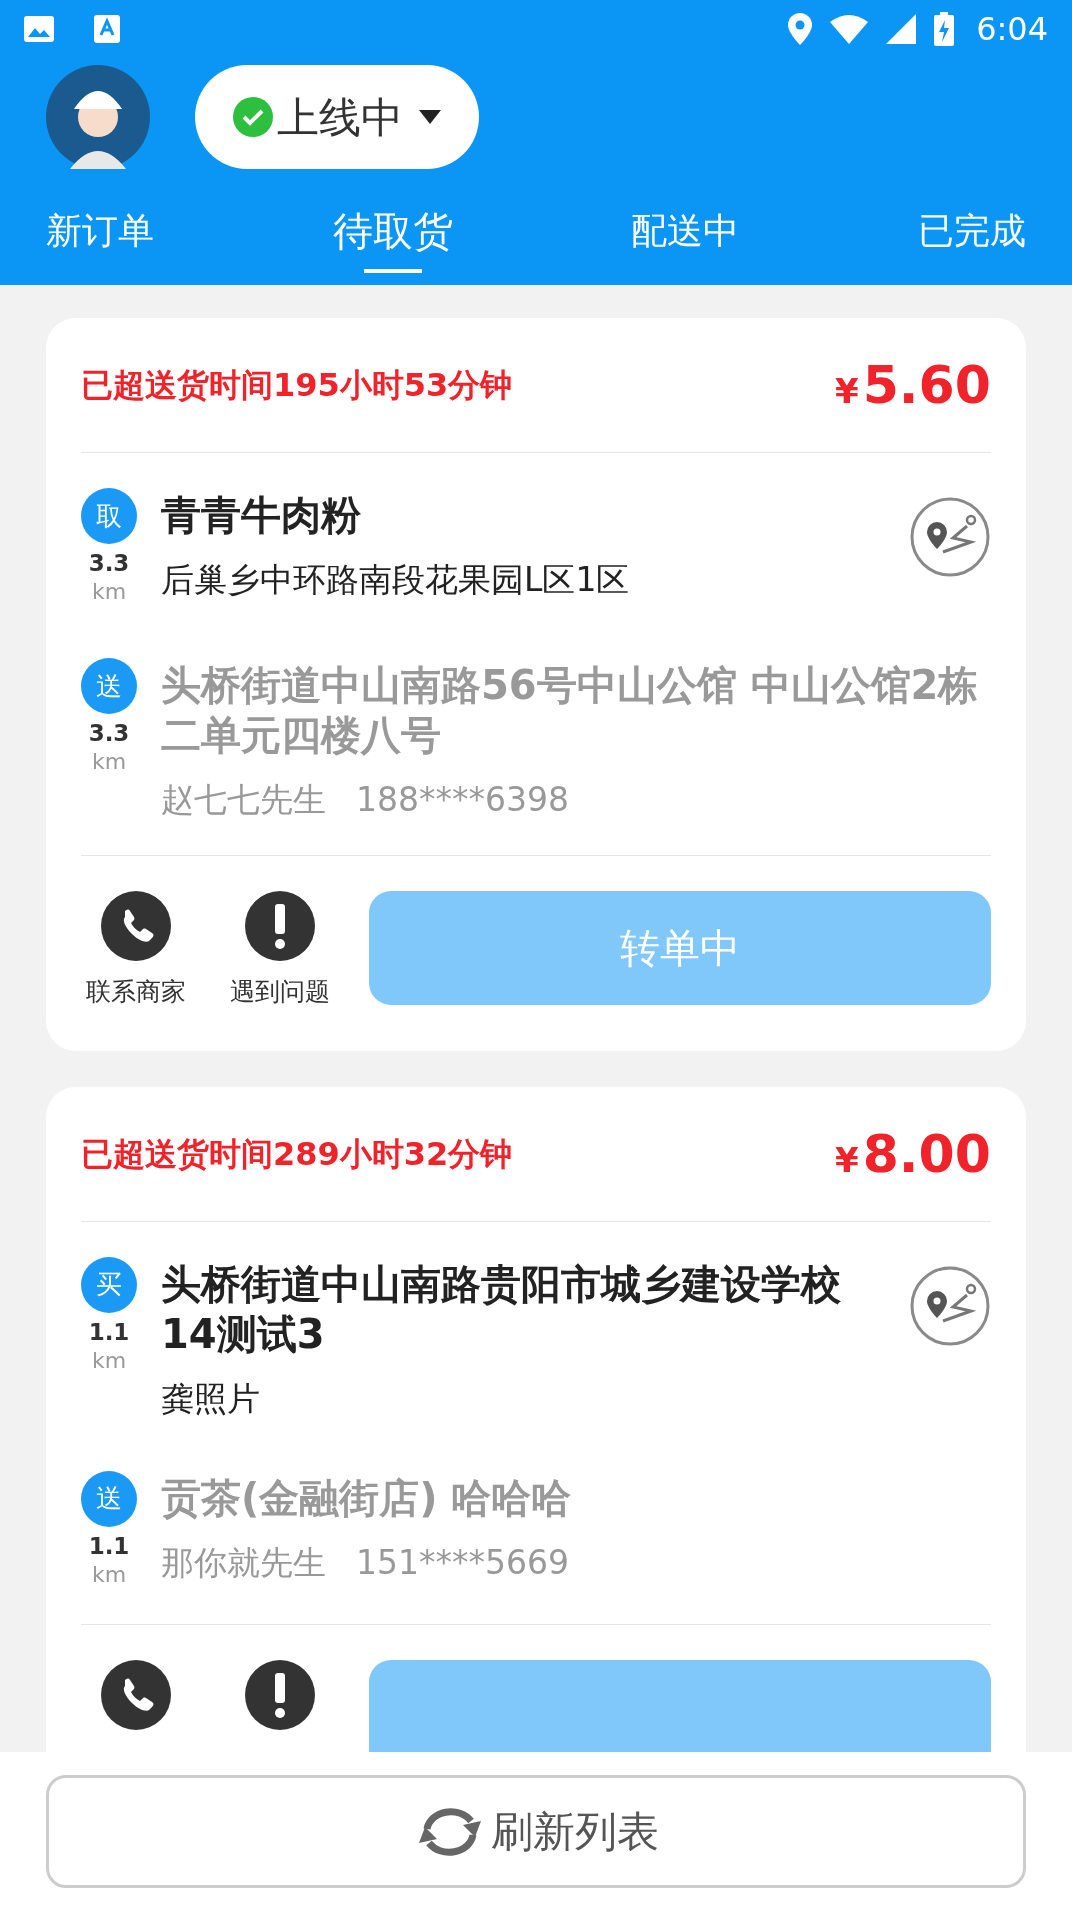 This screenshot has height=1912, width=1072. What do you see at coordinates (337, 117) in the screenshot?
I see `status-dropdown: 上线中` at bounding box center [337, 117].